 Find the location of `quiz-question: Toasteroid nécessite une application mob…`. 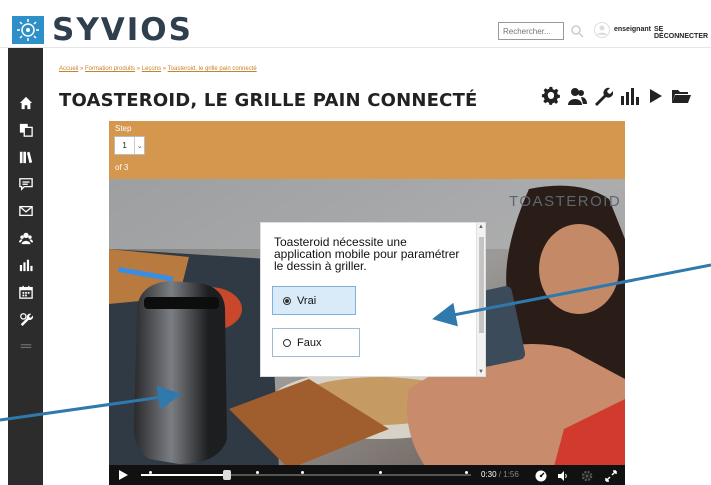

quiz-question: Toasteroid nécessite une application mob… is located at coordinates (367, 254).